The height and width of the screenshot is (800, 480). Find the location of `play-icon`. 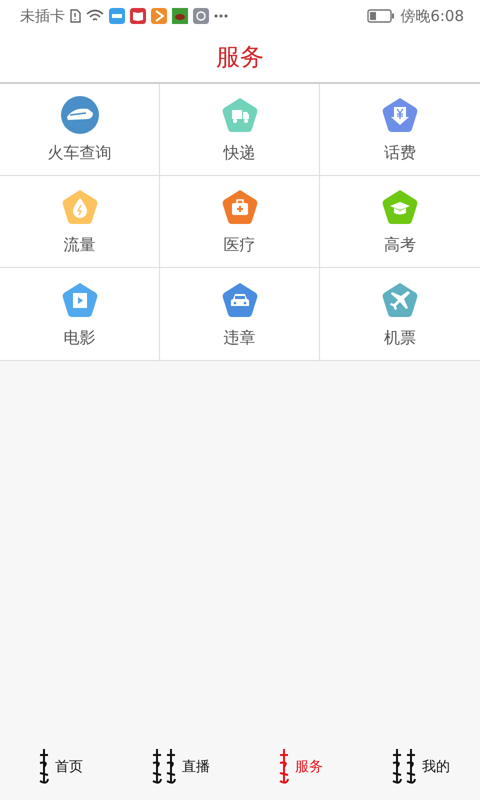

play-icon is located at coordinates (159, 16).